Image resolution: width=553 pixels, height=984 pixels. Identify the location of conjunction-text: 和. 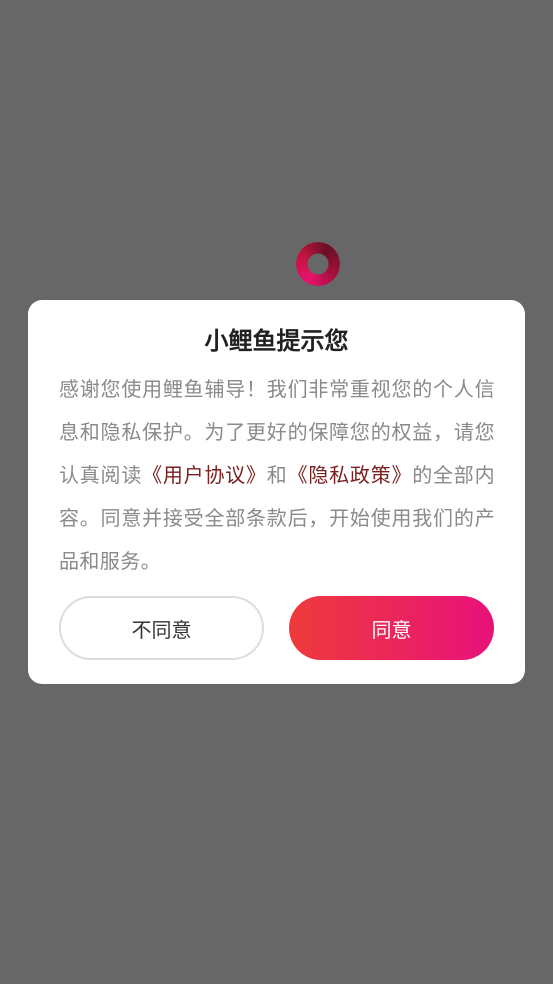
(277, 475).